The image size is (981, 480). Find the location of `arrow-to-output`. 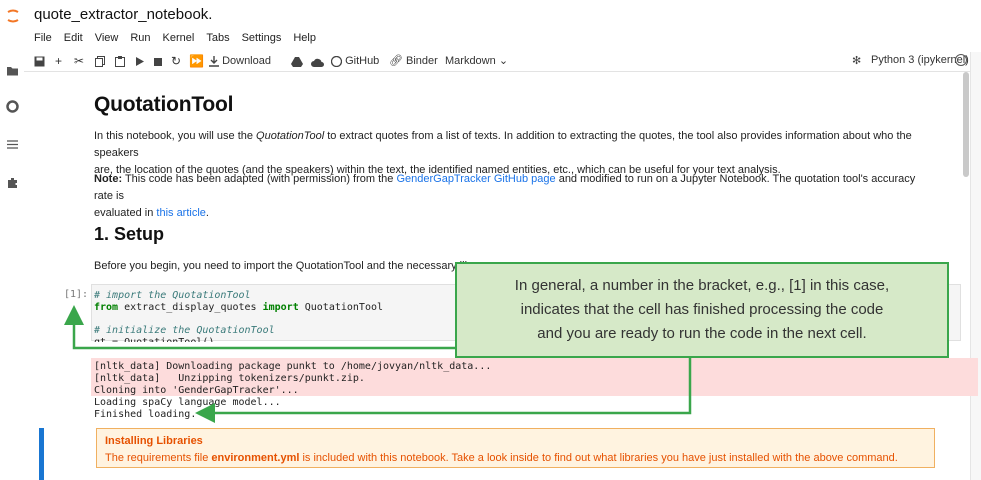

arrow-to-output is located at coordinates (443, 390).